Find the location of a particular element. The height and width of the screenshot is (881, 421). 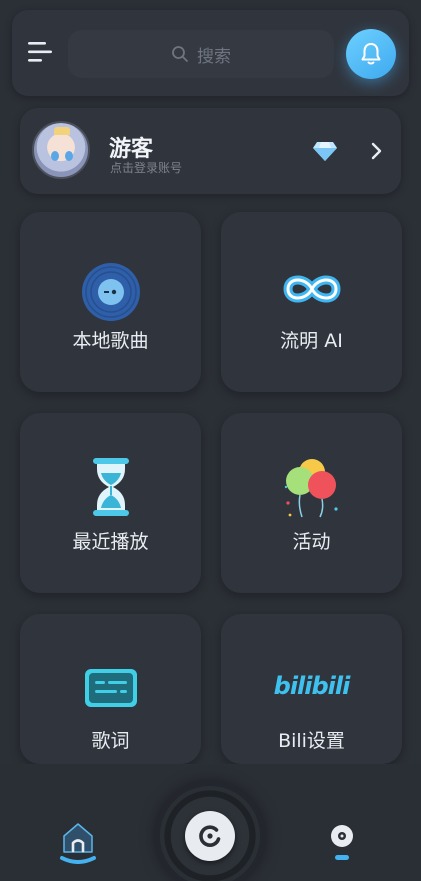

vinyl-disc-icon is located at coordinates (110, 292).